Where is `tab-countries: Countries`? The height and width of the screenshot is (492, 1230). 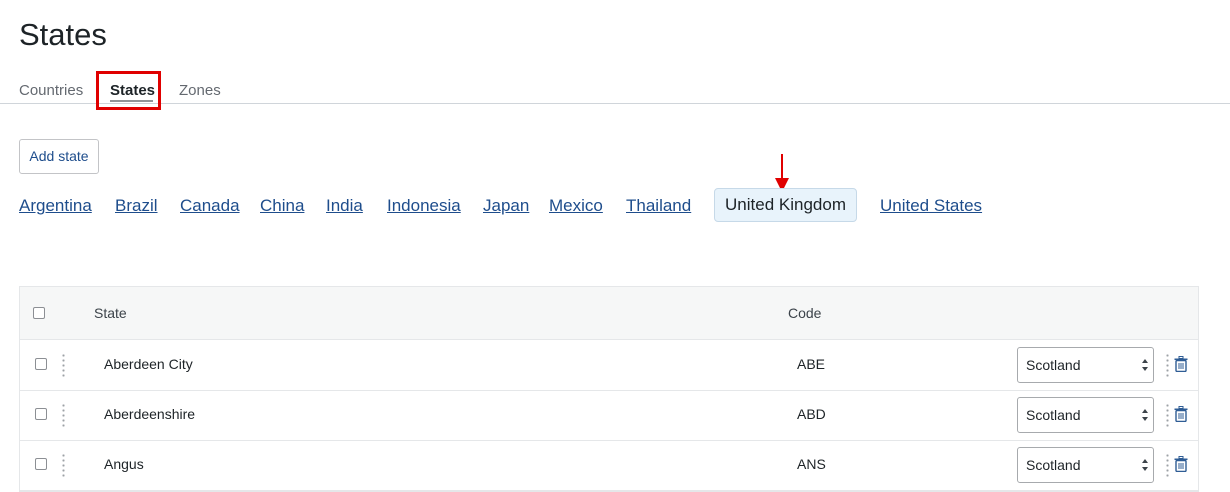 tab-countries: Countries is located at coordinates (51, 91).